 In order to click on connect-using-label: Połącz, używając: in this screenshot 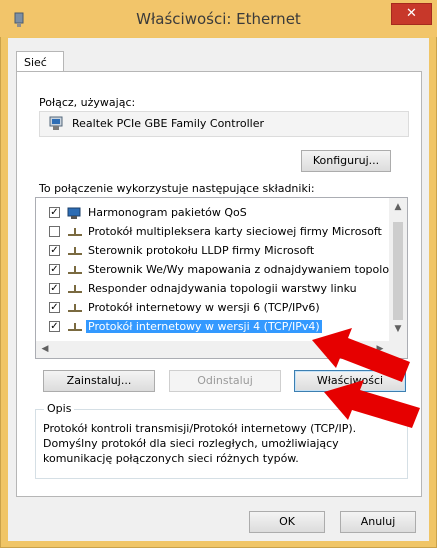, I will do `click(87, 102)`.